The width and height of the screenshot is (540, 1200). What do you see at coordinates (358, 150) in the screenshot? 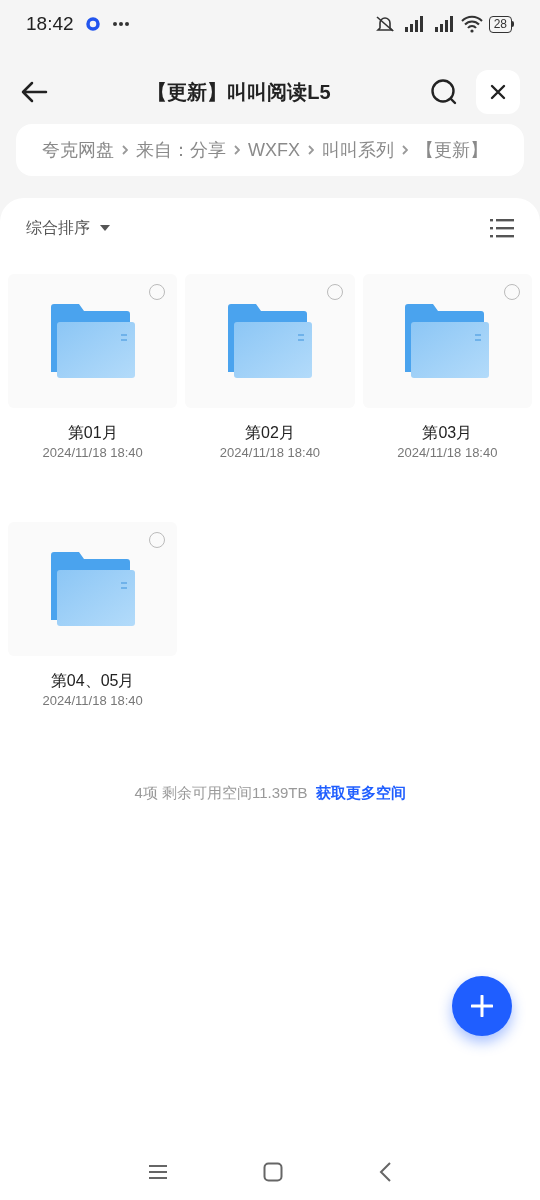
I see `breadcrumb-item: 叫叫系列` at bounding box center [358, 150].